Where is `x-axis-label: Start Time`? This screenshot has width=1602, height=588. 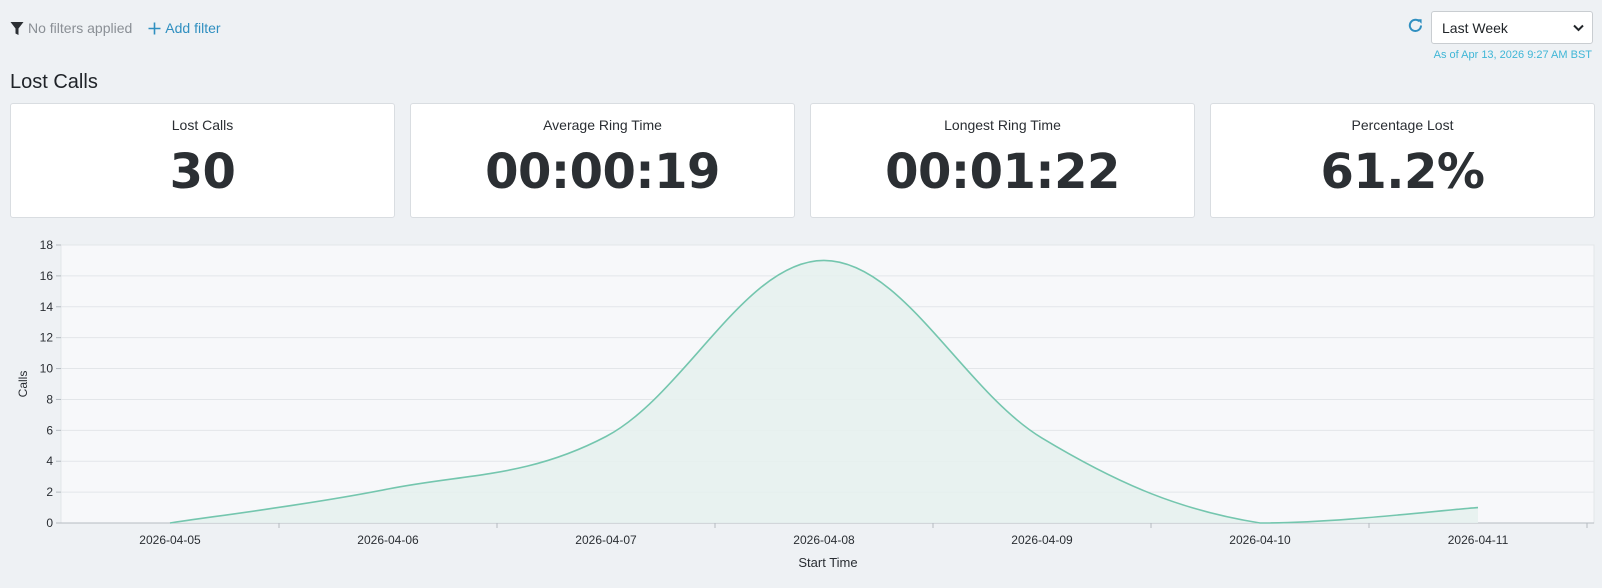
x-axis-label: Start Time is located at coordinates (827, 562).